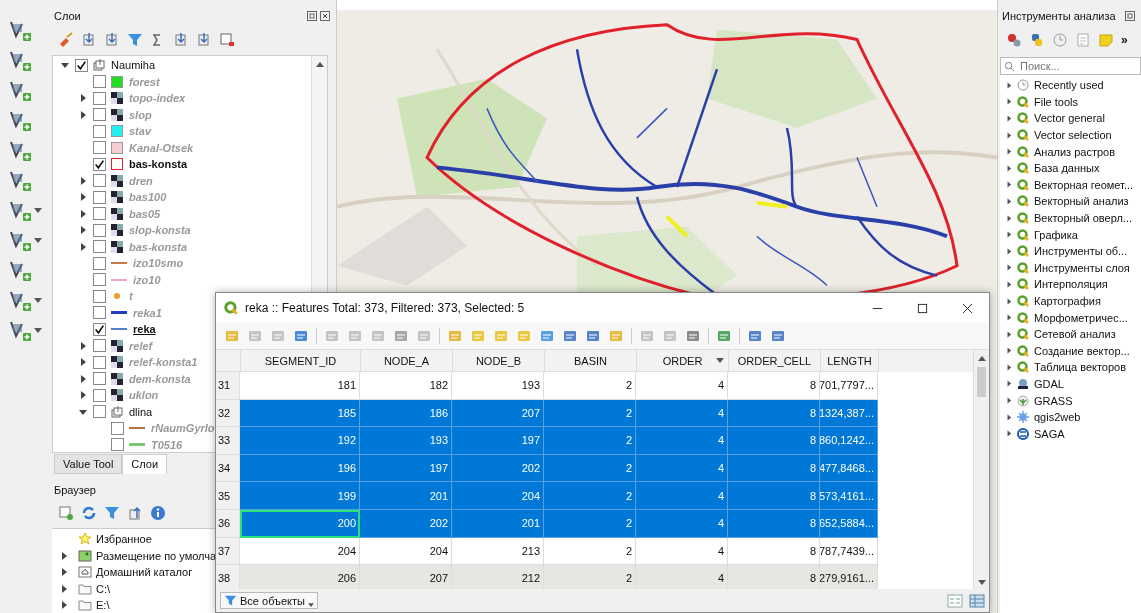 Image resolution: width=1141 pixels, height=613 pixels. I want to click on layer-item: bas-konsta, so click(158, 164).